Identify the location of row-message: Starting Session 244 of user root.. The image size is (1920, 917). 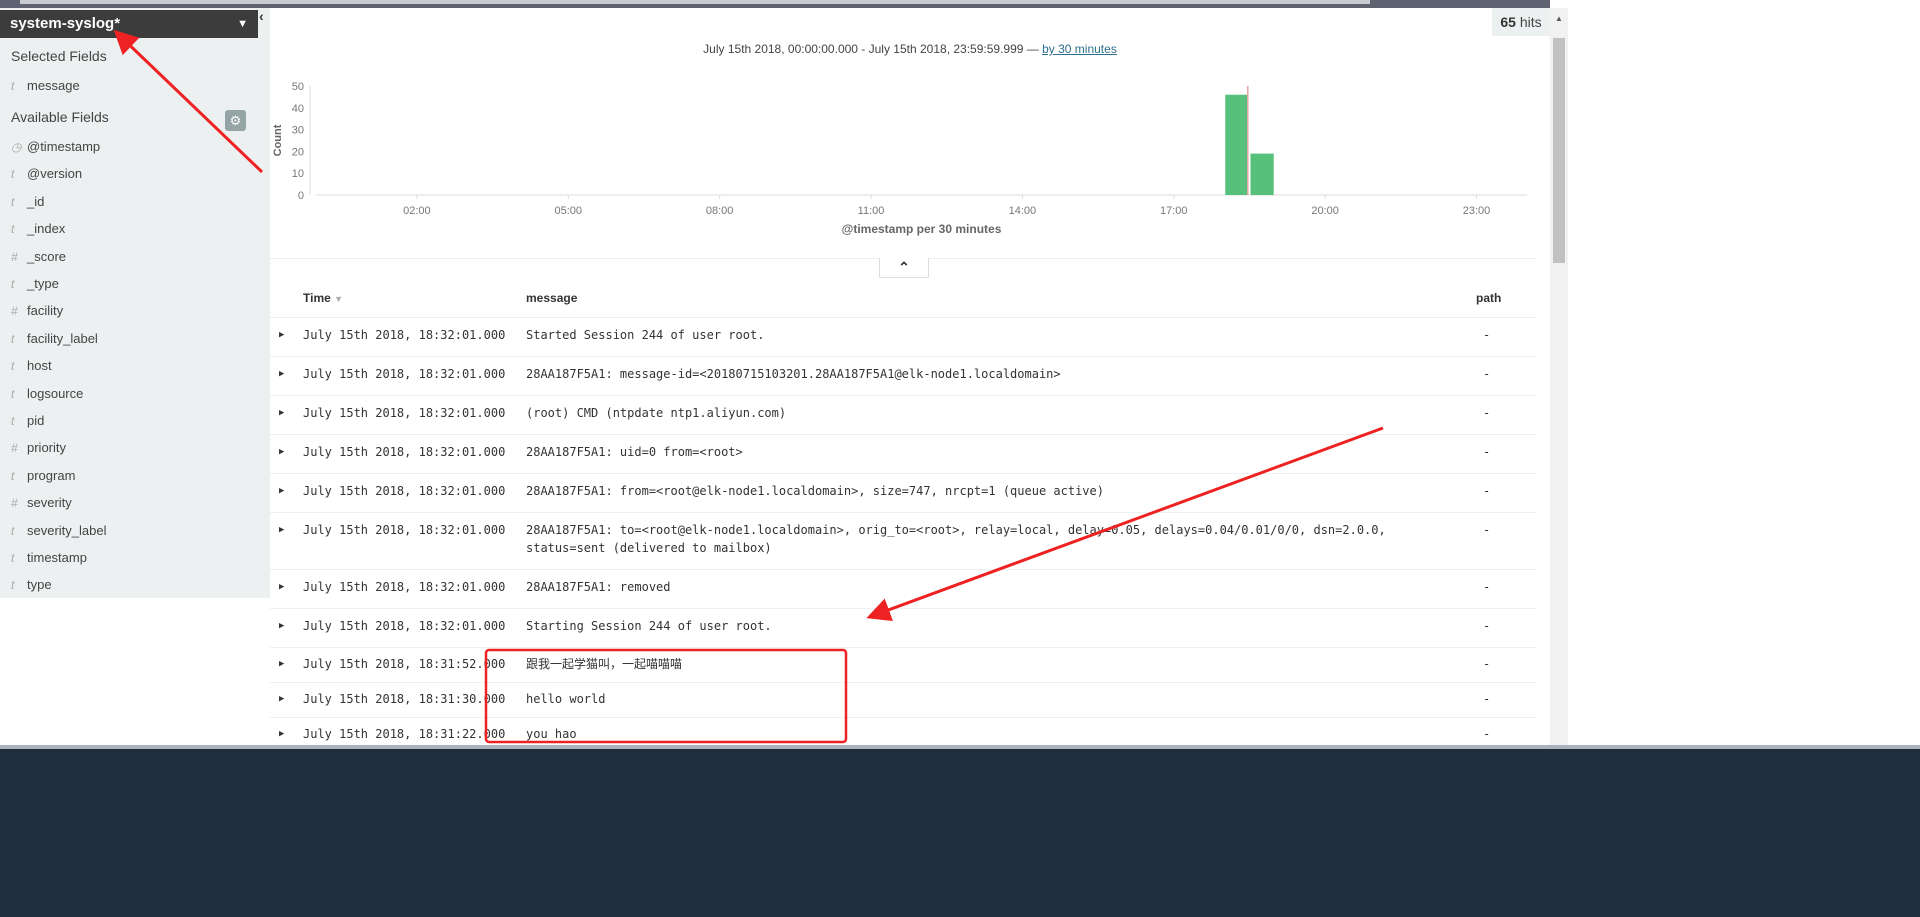
(649, 626).